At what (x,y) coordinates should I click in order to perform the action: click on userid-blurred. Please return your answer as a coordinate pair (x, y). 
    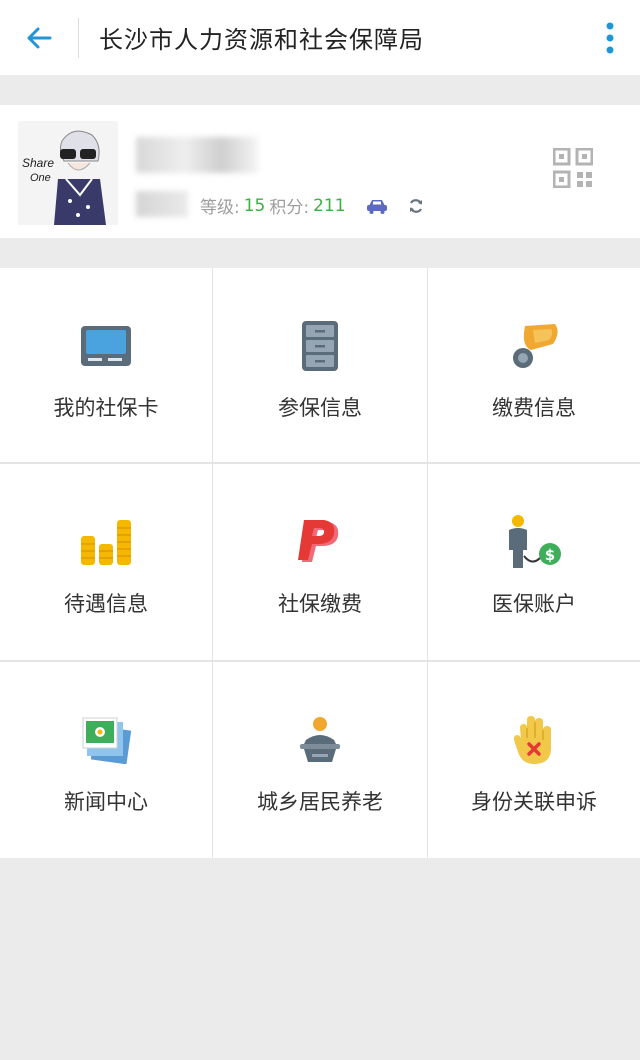
    Looking at the image, I should click on (162, 204).